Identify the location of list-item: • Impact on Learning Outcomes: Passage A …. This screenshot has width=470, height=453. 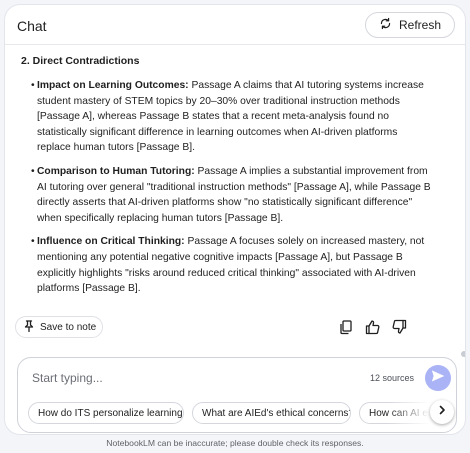
(228, 117).